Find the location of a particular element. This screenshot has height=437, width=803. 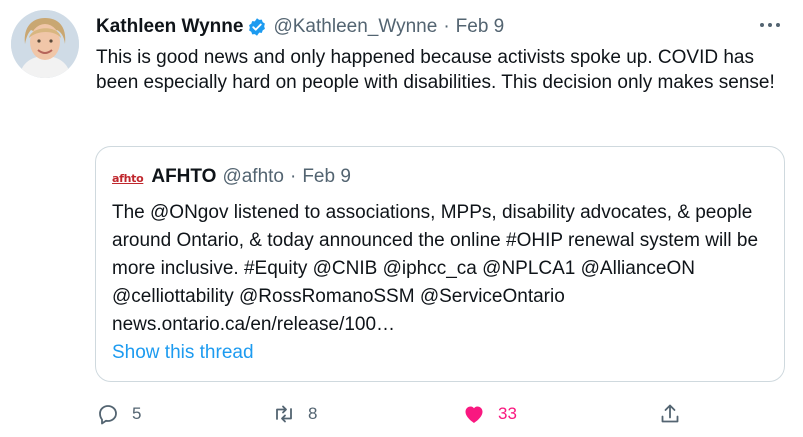

more-options-button is located at coordinates (770, 25).